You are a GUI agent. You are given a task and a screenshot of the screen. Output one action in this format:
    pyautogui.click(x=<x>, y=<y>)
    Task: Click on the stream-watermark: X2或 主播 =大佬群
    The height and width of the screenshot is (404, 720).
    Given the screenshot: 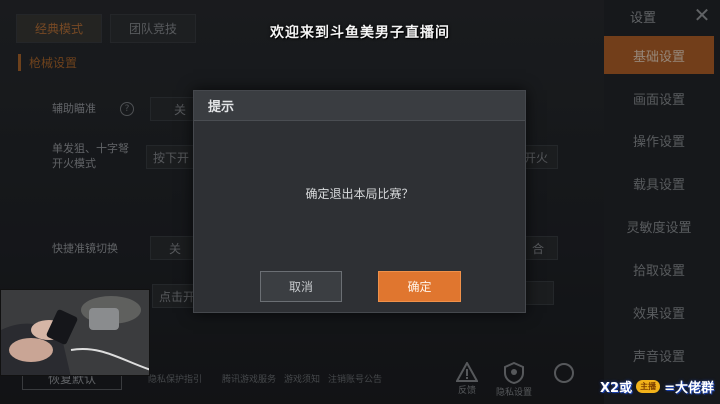 What is the action you would take?
    pyautogui.click(x=657, y=386)
    